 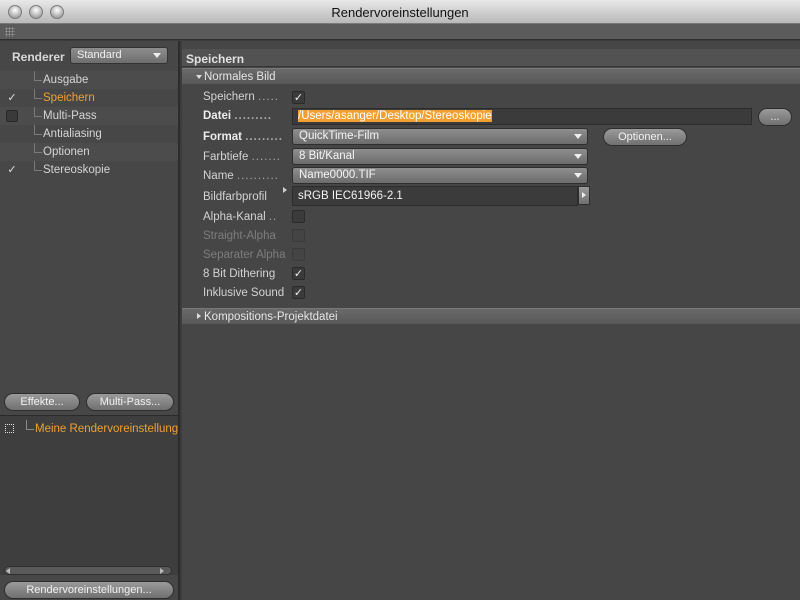 I want to click on tree-item-label: Multi-Pass, so click(x=70, y=116).